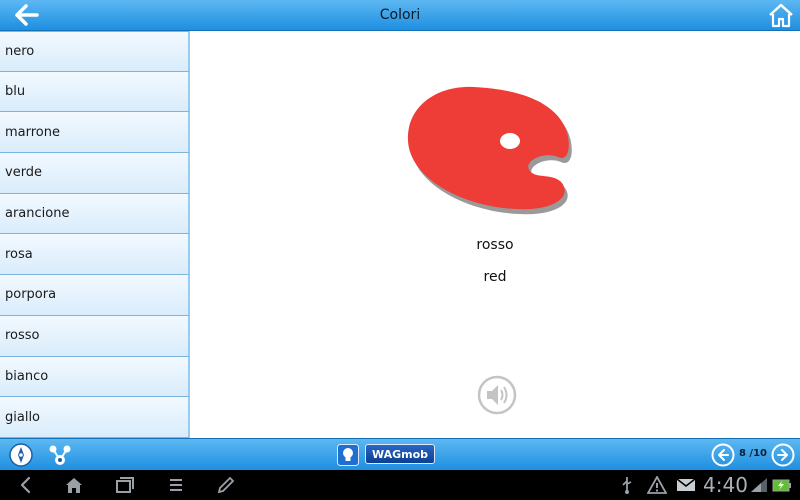  What do you see at coordinates (495, 245) in the screenshot?
I see `italian-word: rosso` at bounding box center [495, 245].